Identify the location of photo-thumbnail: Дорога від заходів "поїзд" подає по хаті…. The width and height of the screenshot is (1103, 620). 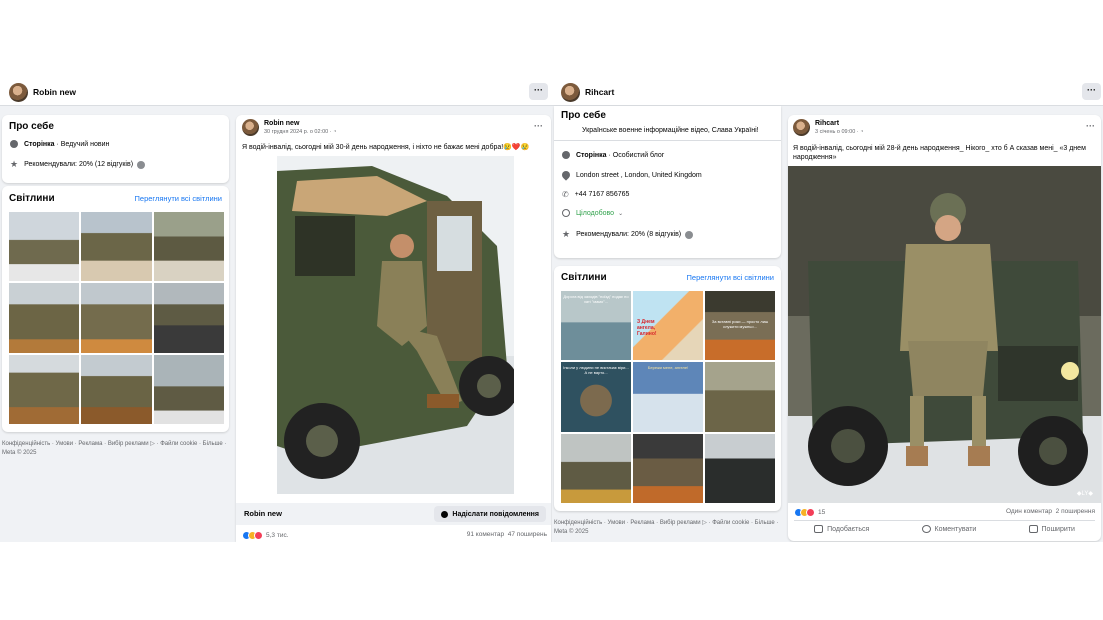
(596, 326).